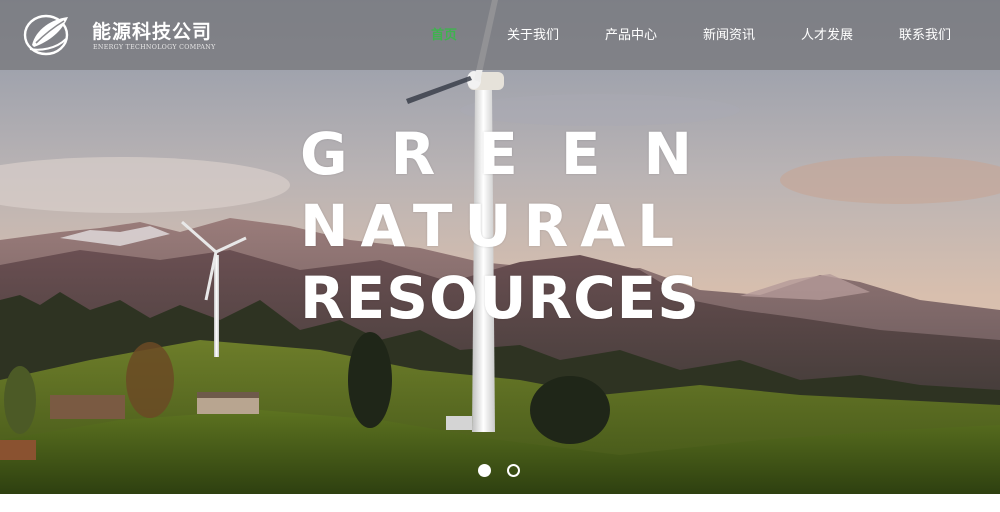  Describe the element at coordinates (46, 35) in the screenshot. I see `leaf-swirl-logo-icon` at that location.